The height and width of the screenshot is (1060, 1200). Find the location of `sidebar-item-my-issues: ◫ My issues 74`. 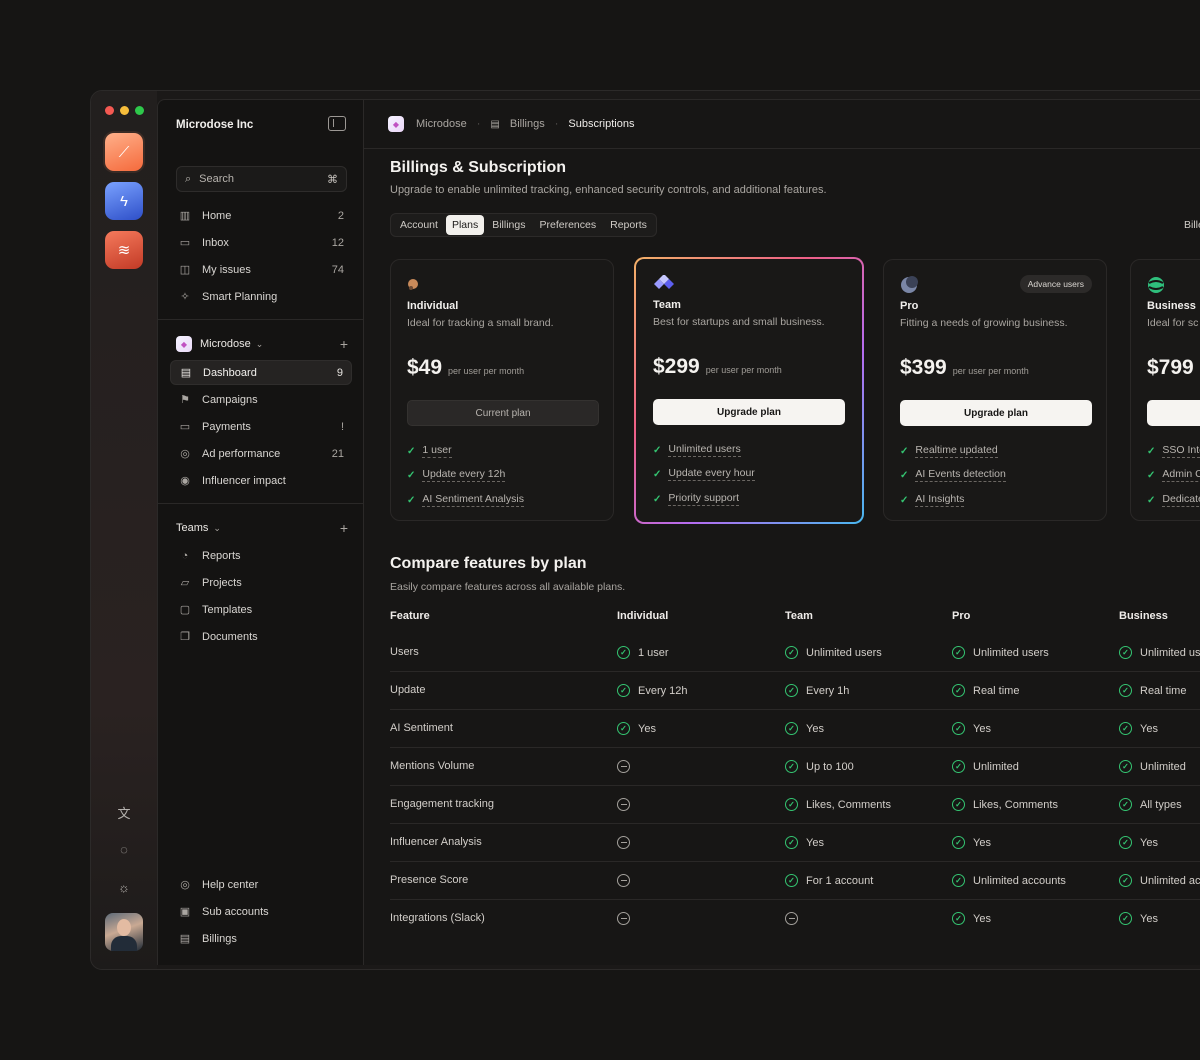

sidebar-item-my-issues: ◫ My issues 74 is located at coordinates (261, 269).